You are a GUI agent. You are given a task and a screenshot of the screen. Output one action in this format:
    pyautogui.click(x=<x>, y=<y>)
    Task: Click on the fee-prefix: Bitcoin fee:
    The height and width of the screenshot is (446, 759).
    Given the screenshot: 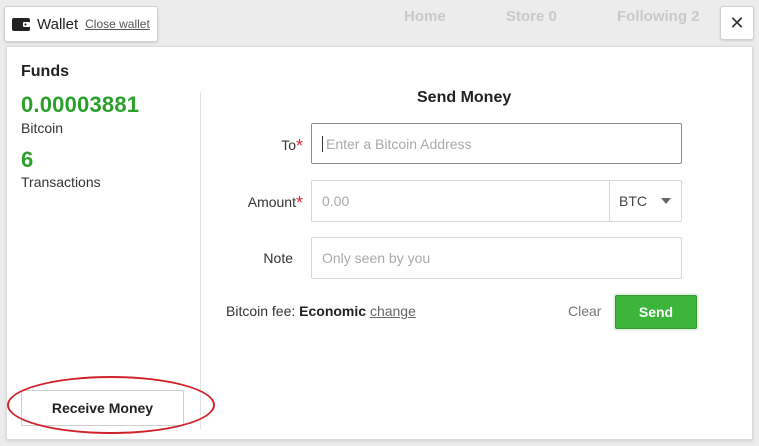 What is the action you would take?
    pyautogui.click(x=261, y=311)
    